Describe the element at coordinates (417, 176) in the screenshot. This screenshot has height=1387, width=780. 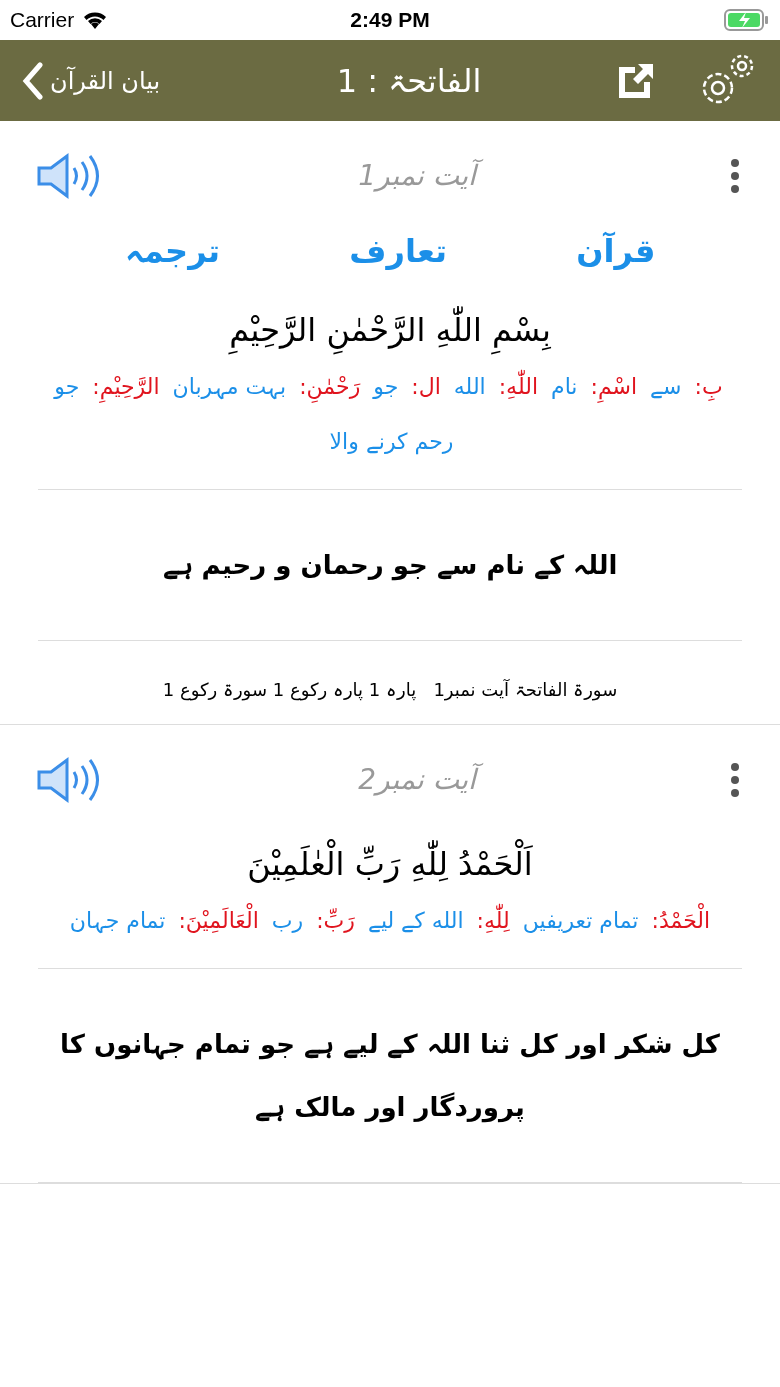
I see `ayah-number: آیت نمبر1` at that location.